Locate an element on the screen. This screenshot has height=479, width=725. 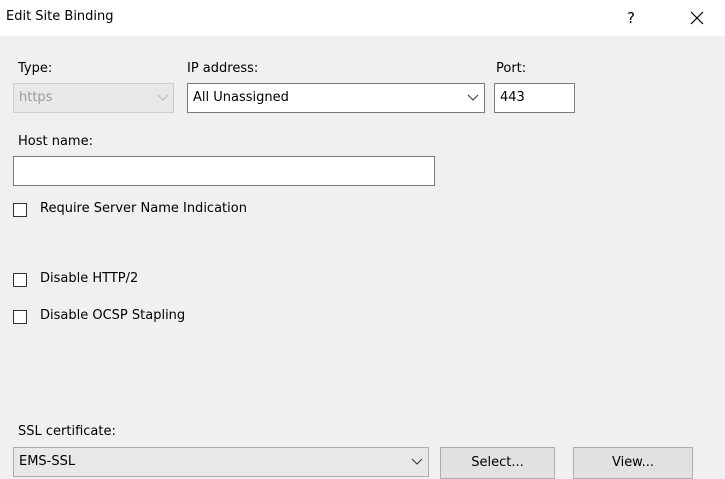
ssl-certificate-label: SSL certificate: is located at coordinates (67, 431).